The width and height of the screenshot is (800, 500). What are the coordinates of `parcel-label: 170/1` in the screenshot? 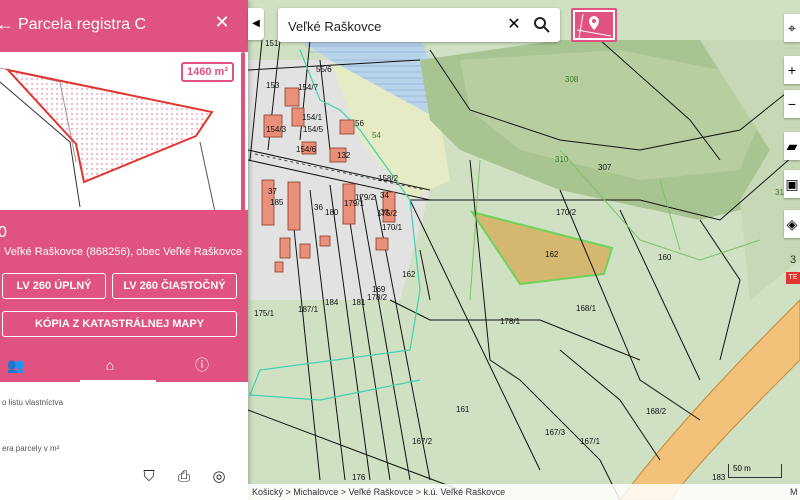 It's located at (392, 227).